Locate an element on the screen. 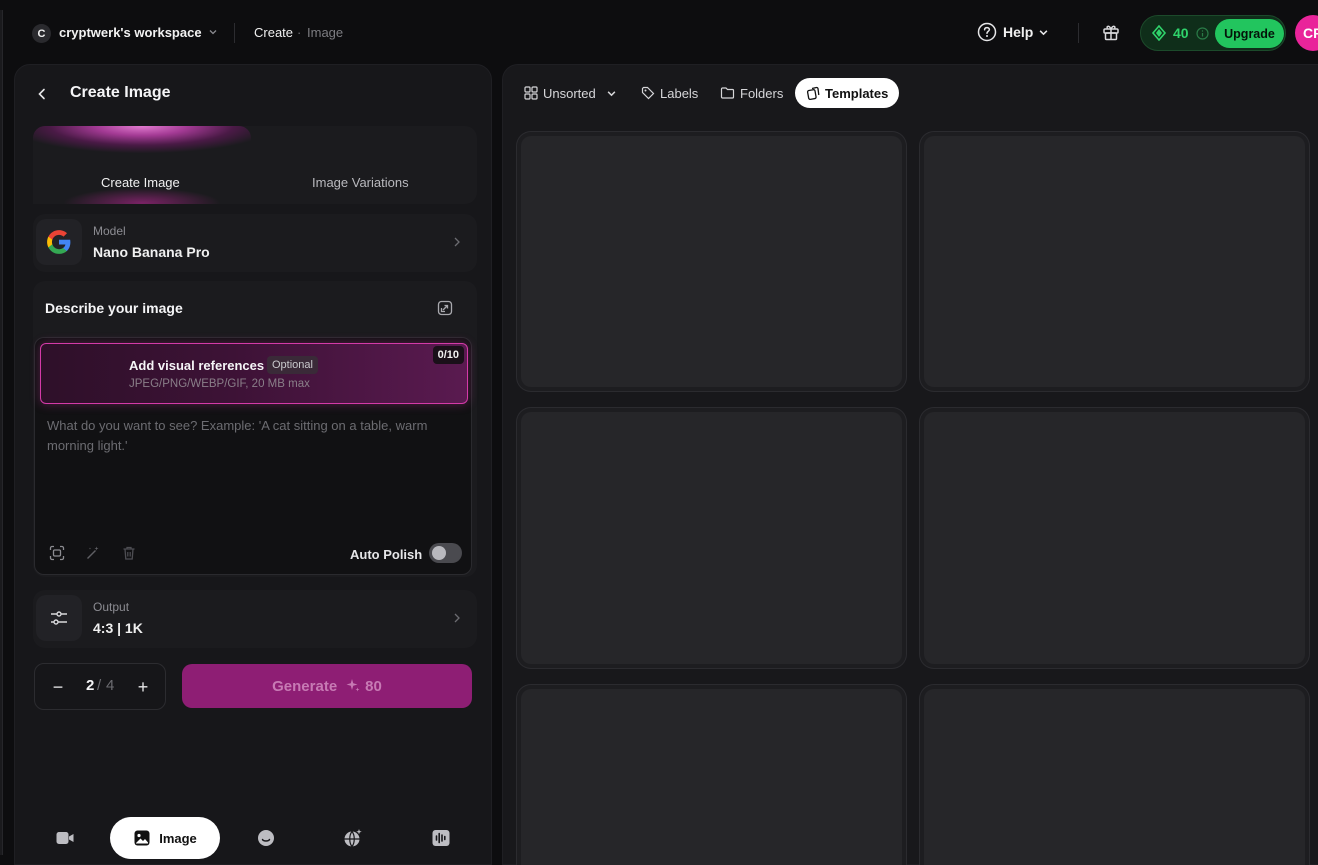  filter-folders-label: Folders is located at coordinates (762, 93).